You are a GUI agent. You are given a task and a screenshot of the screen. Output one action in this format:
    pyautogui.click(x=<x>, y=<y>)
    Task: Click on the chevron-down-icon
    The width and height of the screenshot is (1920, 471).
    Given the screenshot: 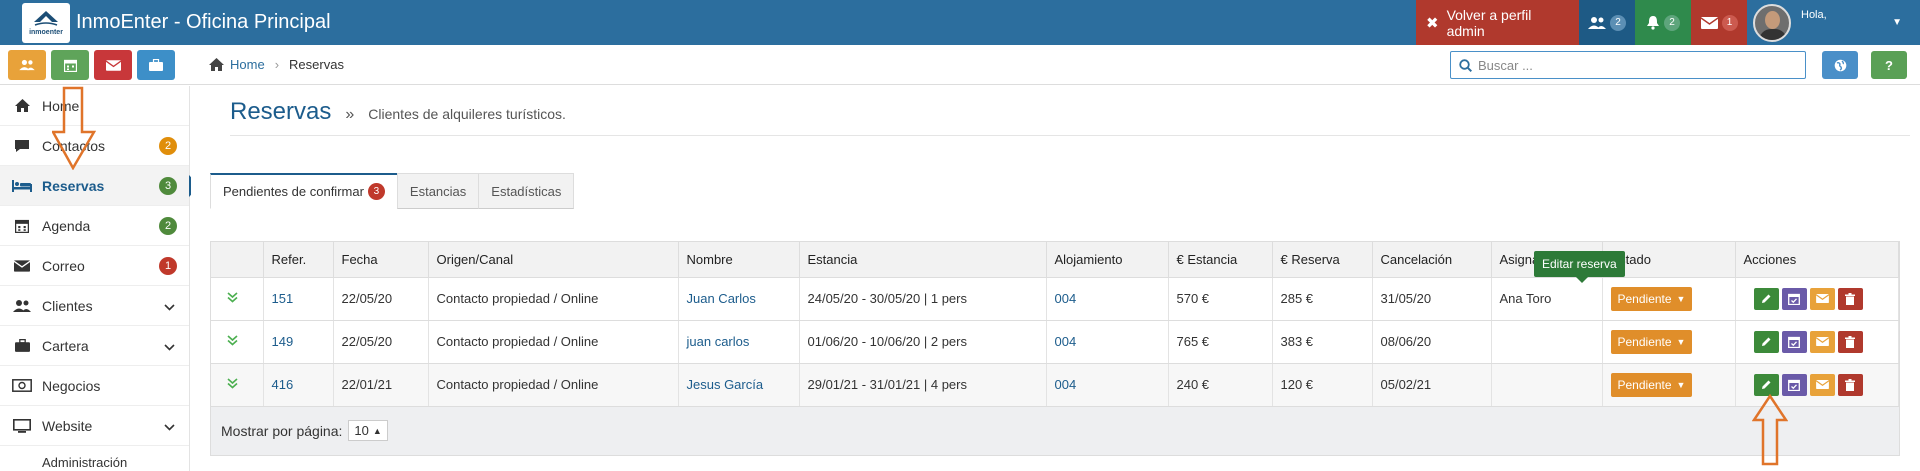 What is the action you would take?
    pyautogui.click(x=169, y=306)
    